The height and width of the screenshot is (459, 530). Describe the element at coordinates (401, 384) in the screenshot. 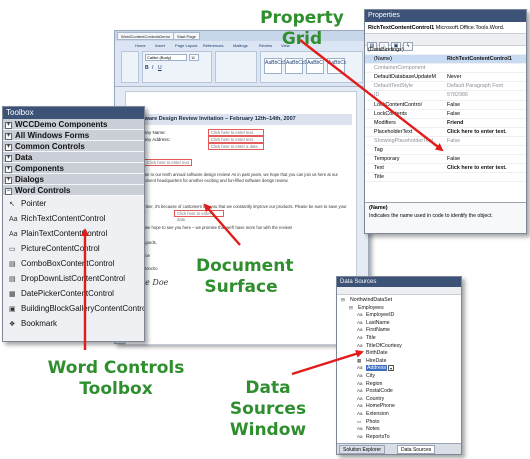

I see `data-source-node: Aa Region` at that location.